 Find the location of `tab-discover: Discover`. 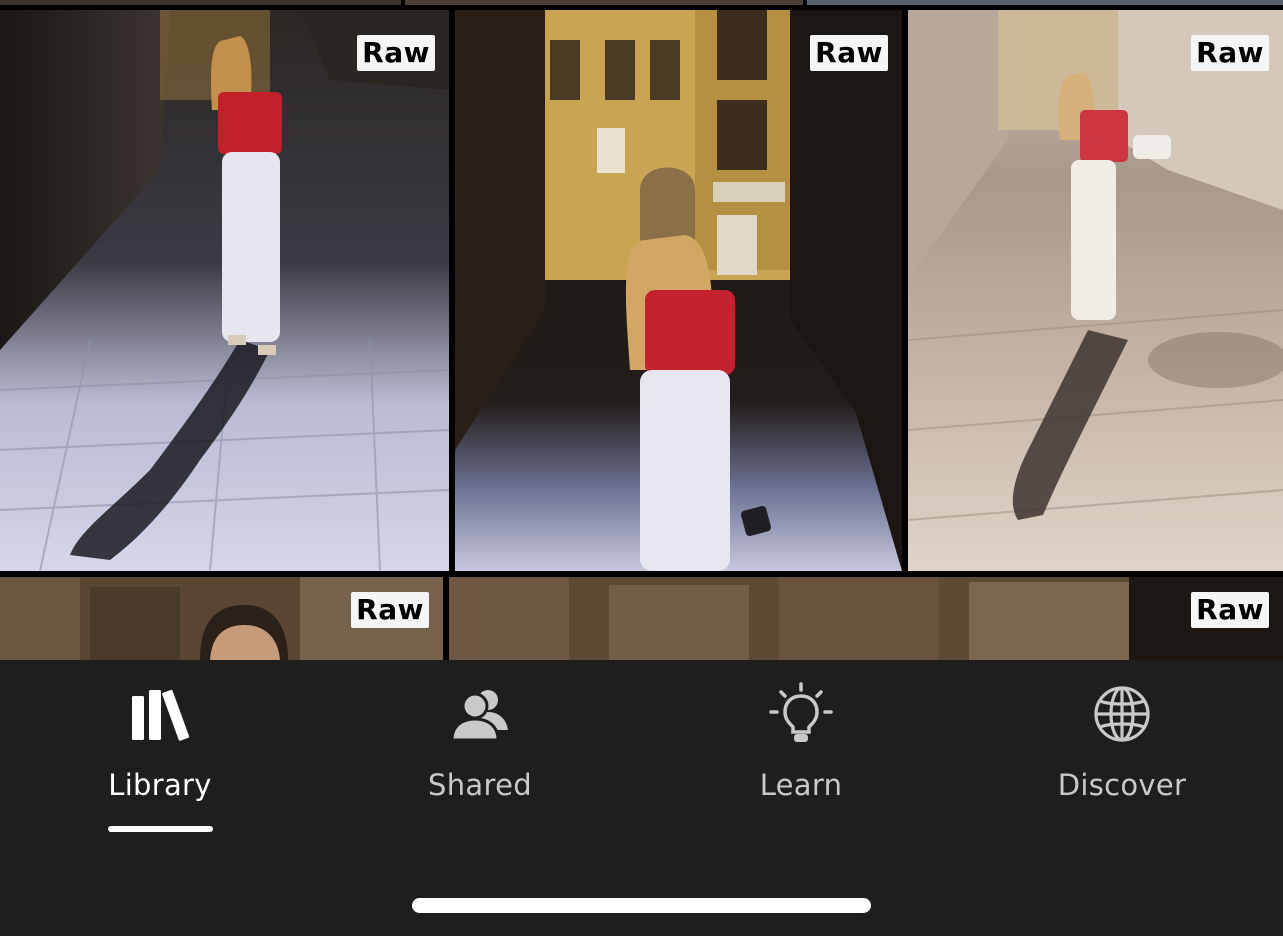

tab-discover: Discover is located at coordinates (1122, 750).